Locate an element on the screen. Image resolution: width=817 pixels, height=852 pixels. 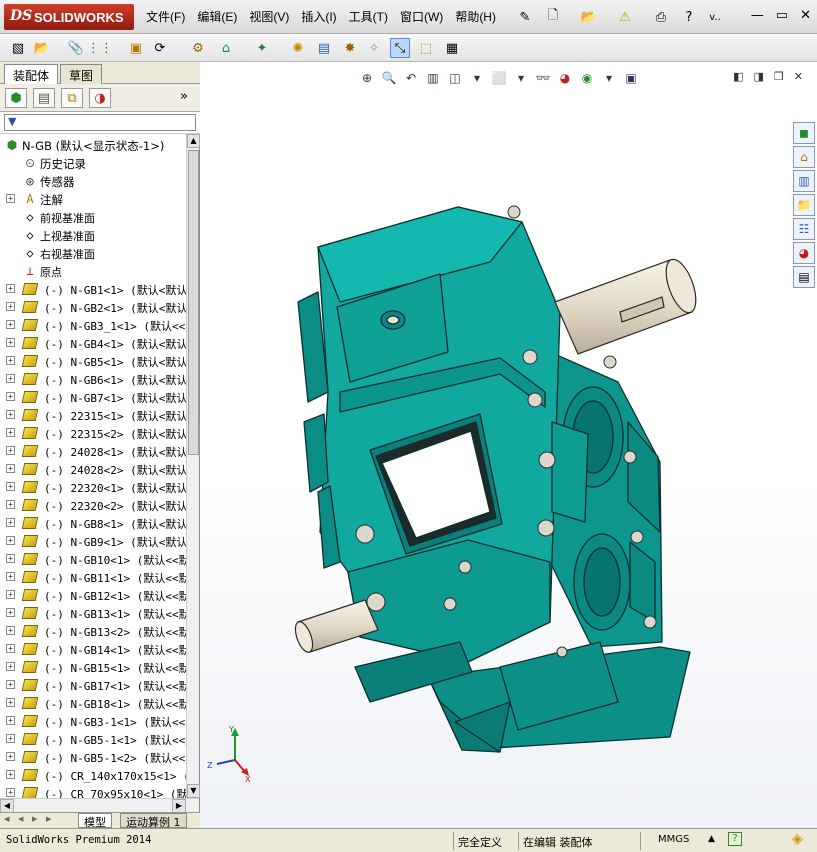
tree-row-component: + (-) N-GB8<1> (默认<默认 is located at coordinates (93, 523).